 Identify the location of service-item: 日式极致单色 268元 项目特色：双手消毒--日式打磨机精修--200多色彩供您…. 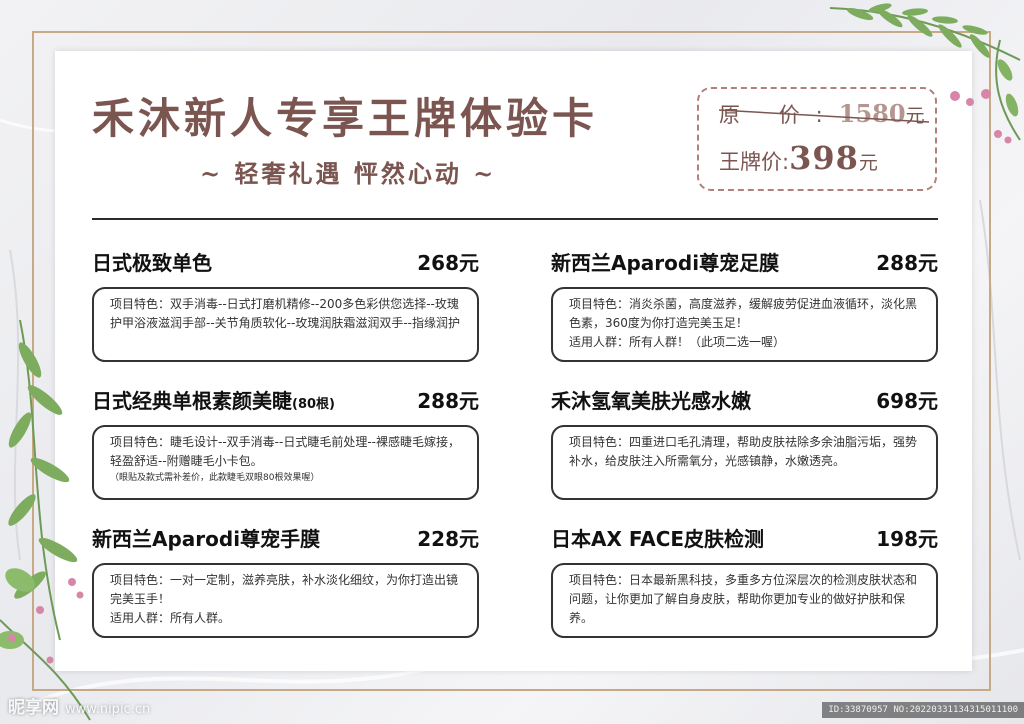
(285, 304).